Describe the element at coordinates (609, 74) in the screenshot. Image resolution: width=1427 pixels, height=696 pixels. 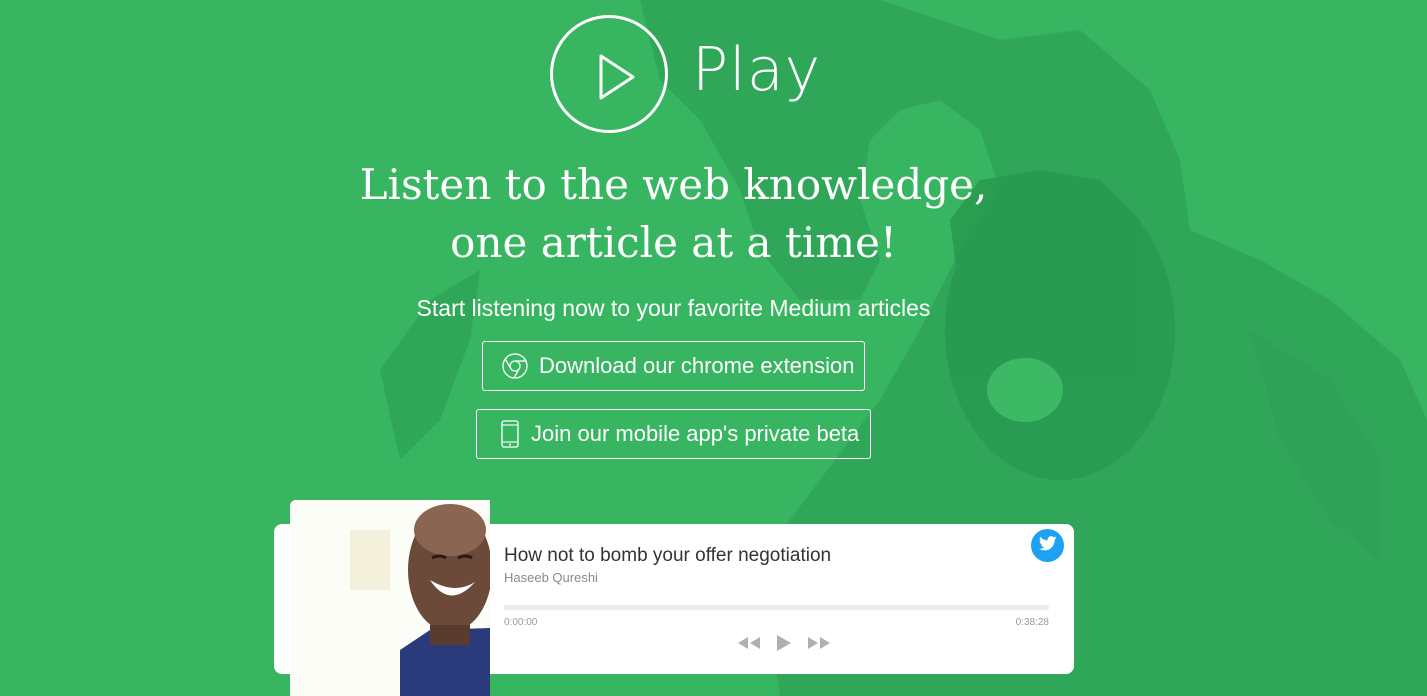
I see `play-circle-icon` at that location.